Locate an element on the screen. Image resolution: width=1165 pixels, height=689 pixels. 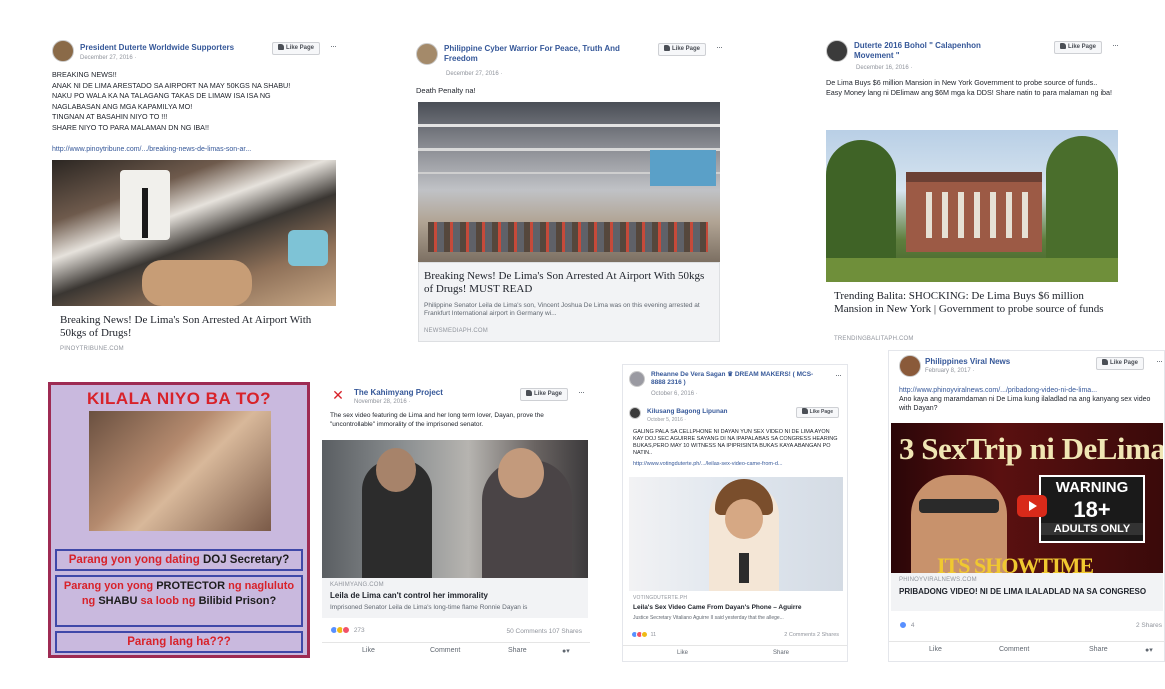
comments-shares: 50 Comments 107 Shares is located at coordinates (544, 631).